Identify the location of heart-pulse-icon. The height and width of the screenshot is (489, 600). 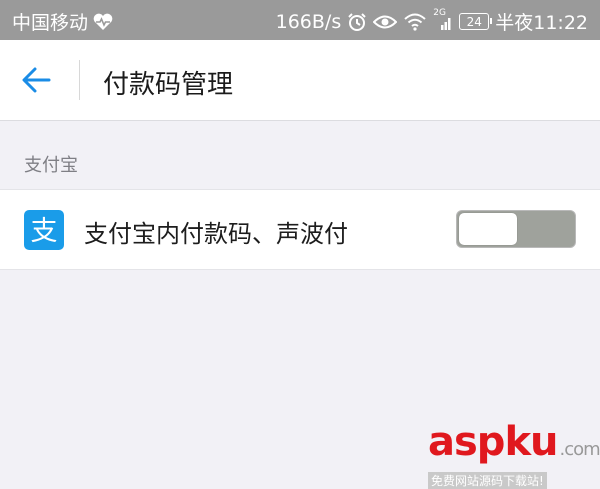
(103, 22).